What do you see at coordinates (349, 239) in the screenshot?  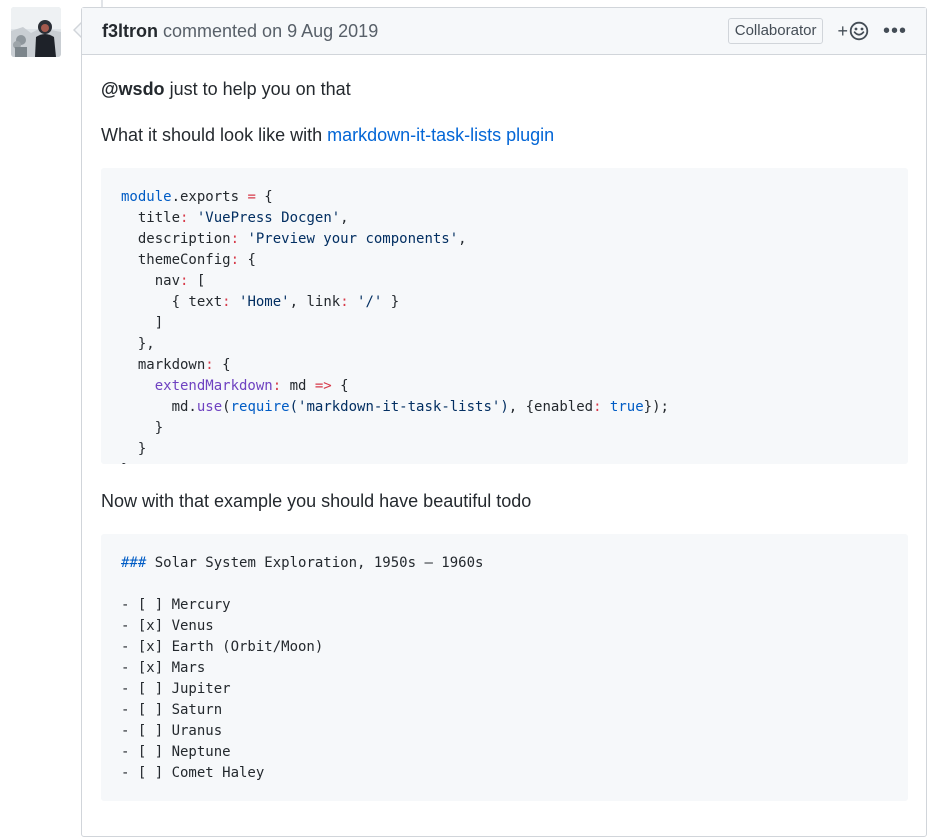 I see `code-token: 'Preview your components'` at bounding box center [349, 239].